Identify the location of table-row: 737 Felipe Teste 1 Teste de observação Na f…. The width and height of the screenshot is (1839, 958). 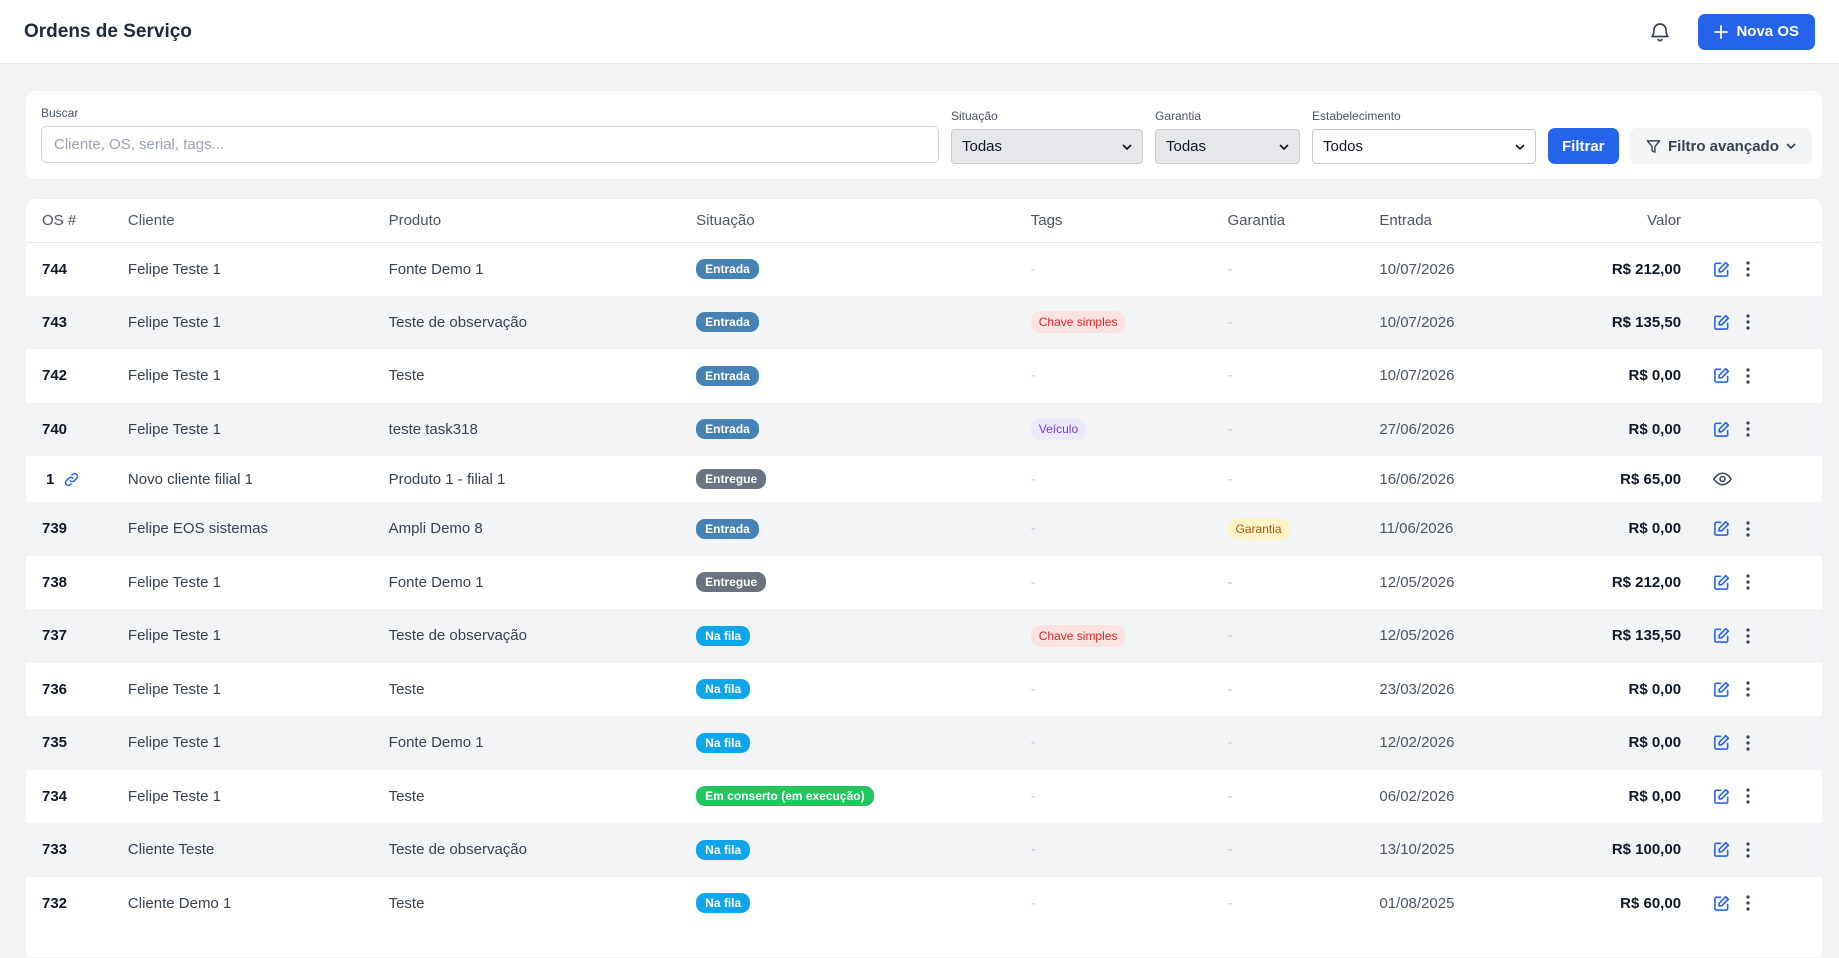
(924, 636).